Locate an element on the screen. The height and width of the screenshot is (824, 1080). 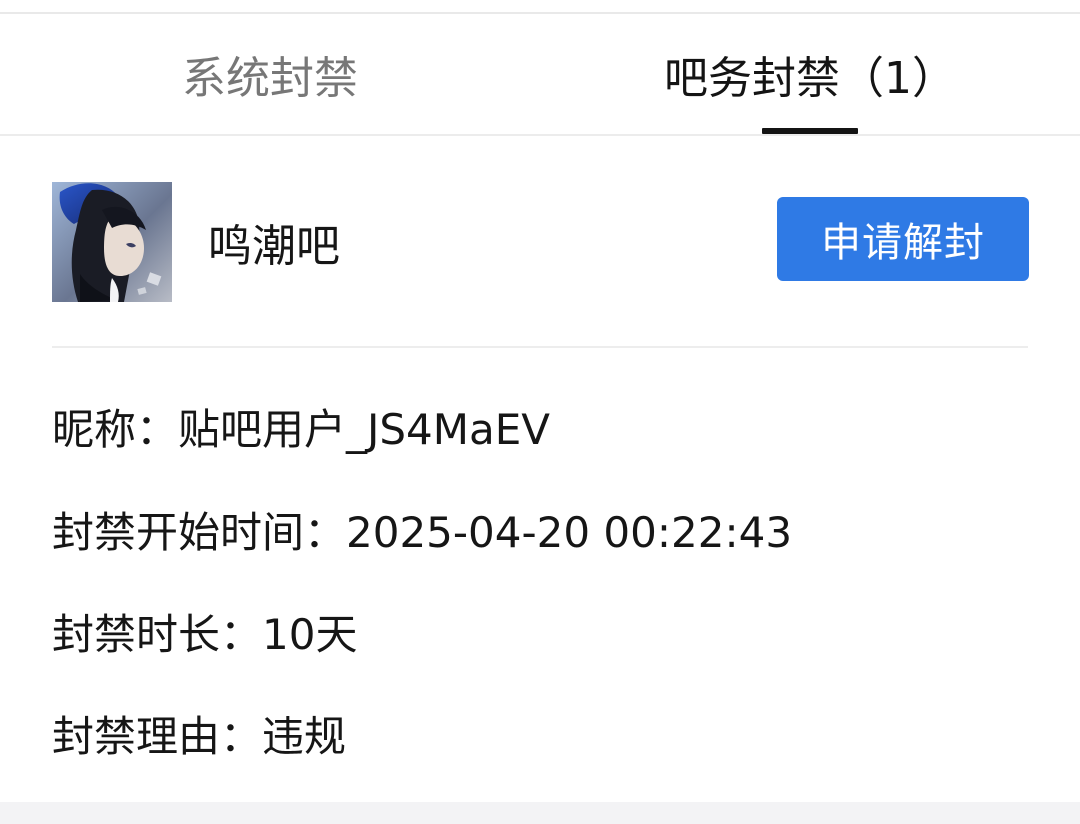
bar-name: 鸣潮吧 is located at coordinates (274, 242).